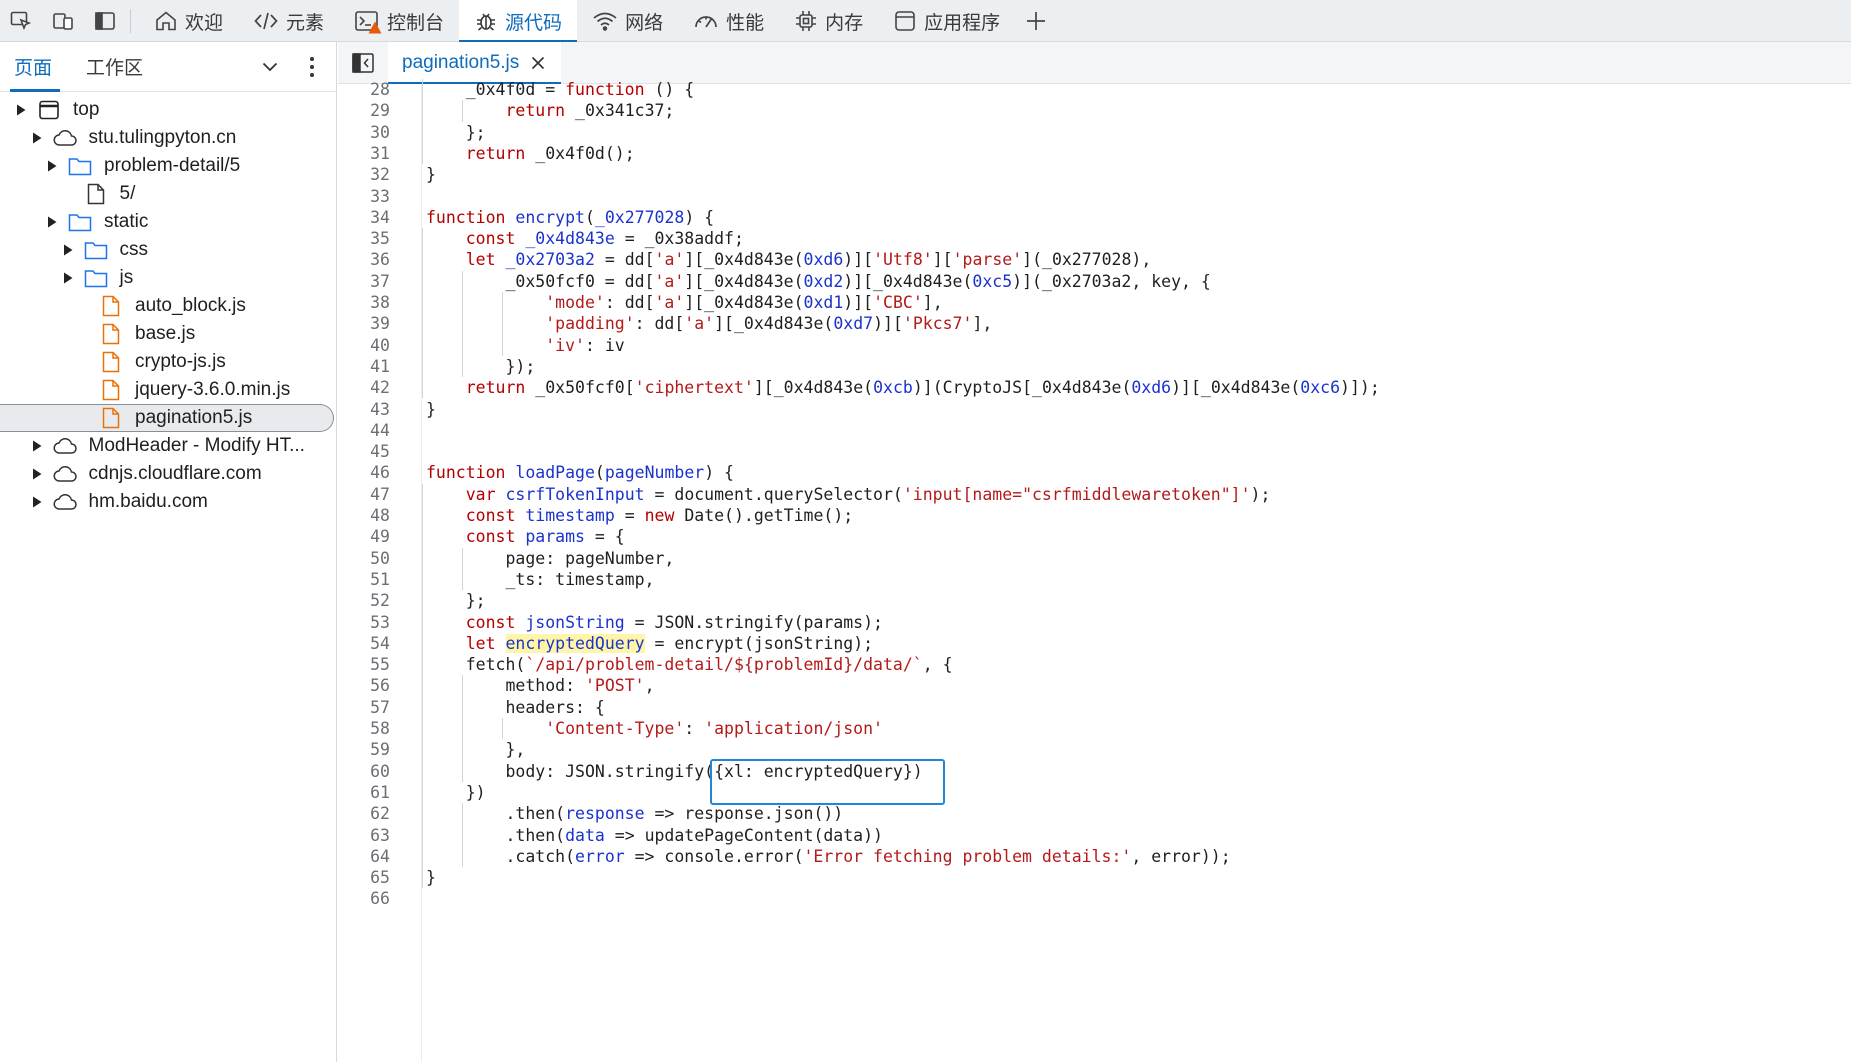 The image size is (1851, 1062). I want to click on line-number: 41, so click(364, 366).